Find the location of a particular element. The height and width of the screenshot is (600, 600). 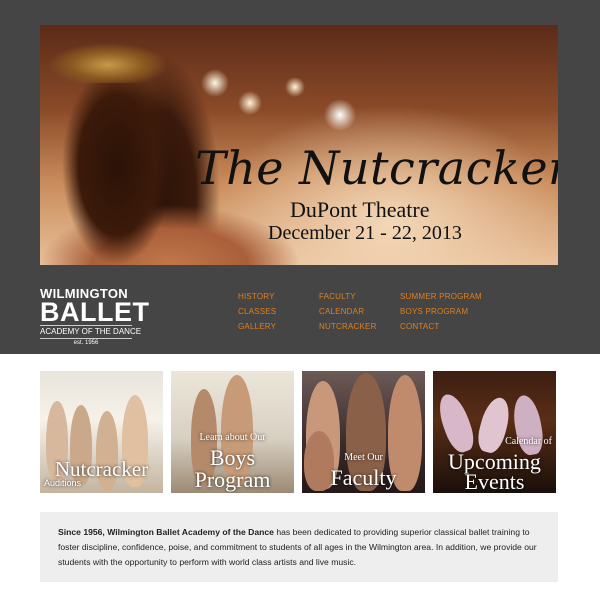

tile-faculty-subtitle: Meet Our is located at coordinates (363, 457).